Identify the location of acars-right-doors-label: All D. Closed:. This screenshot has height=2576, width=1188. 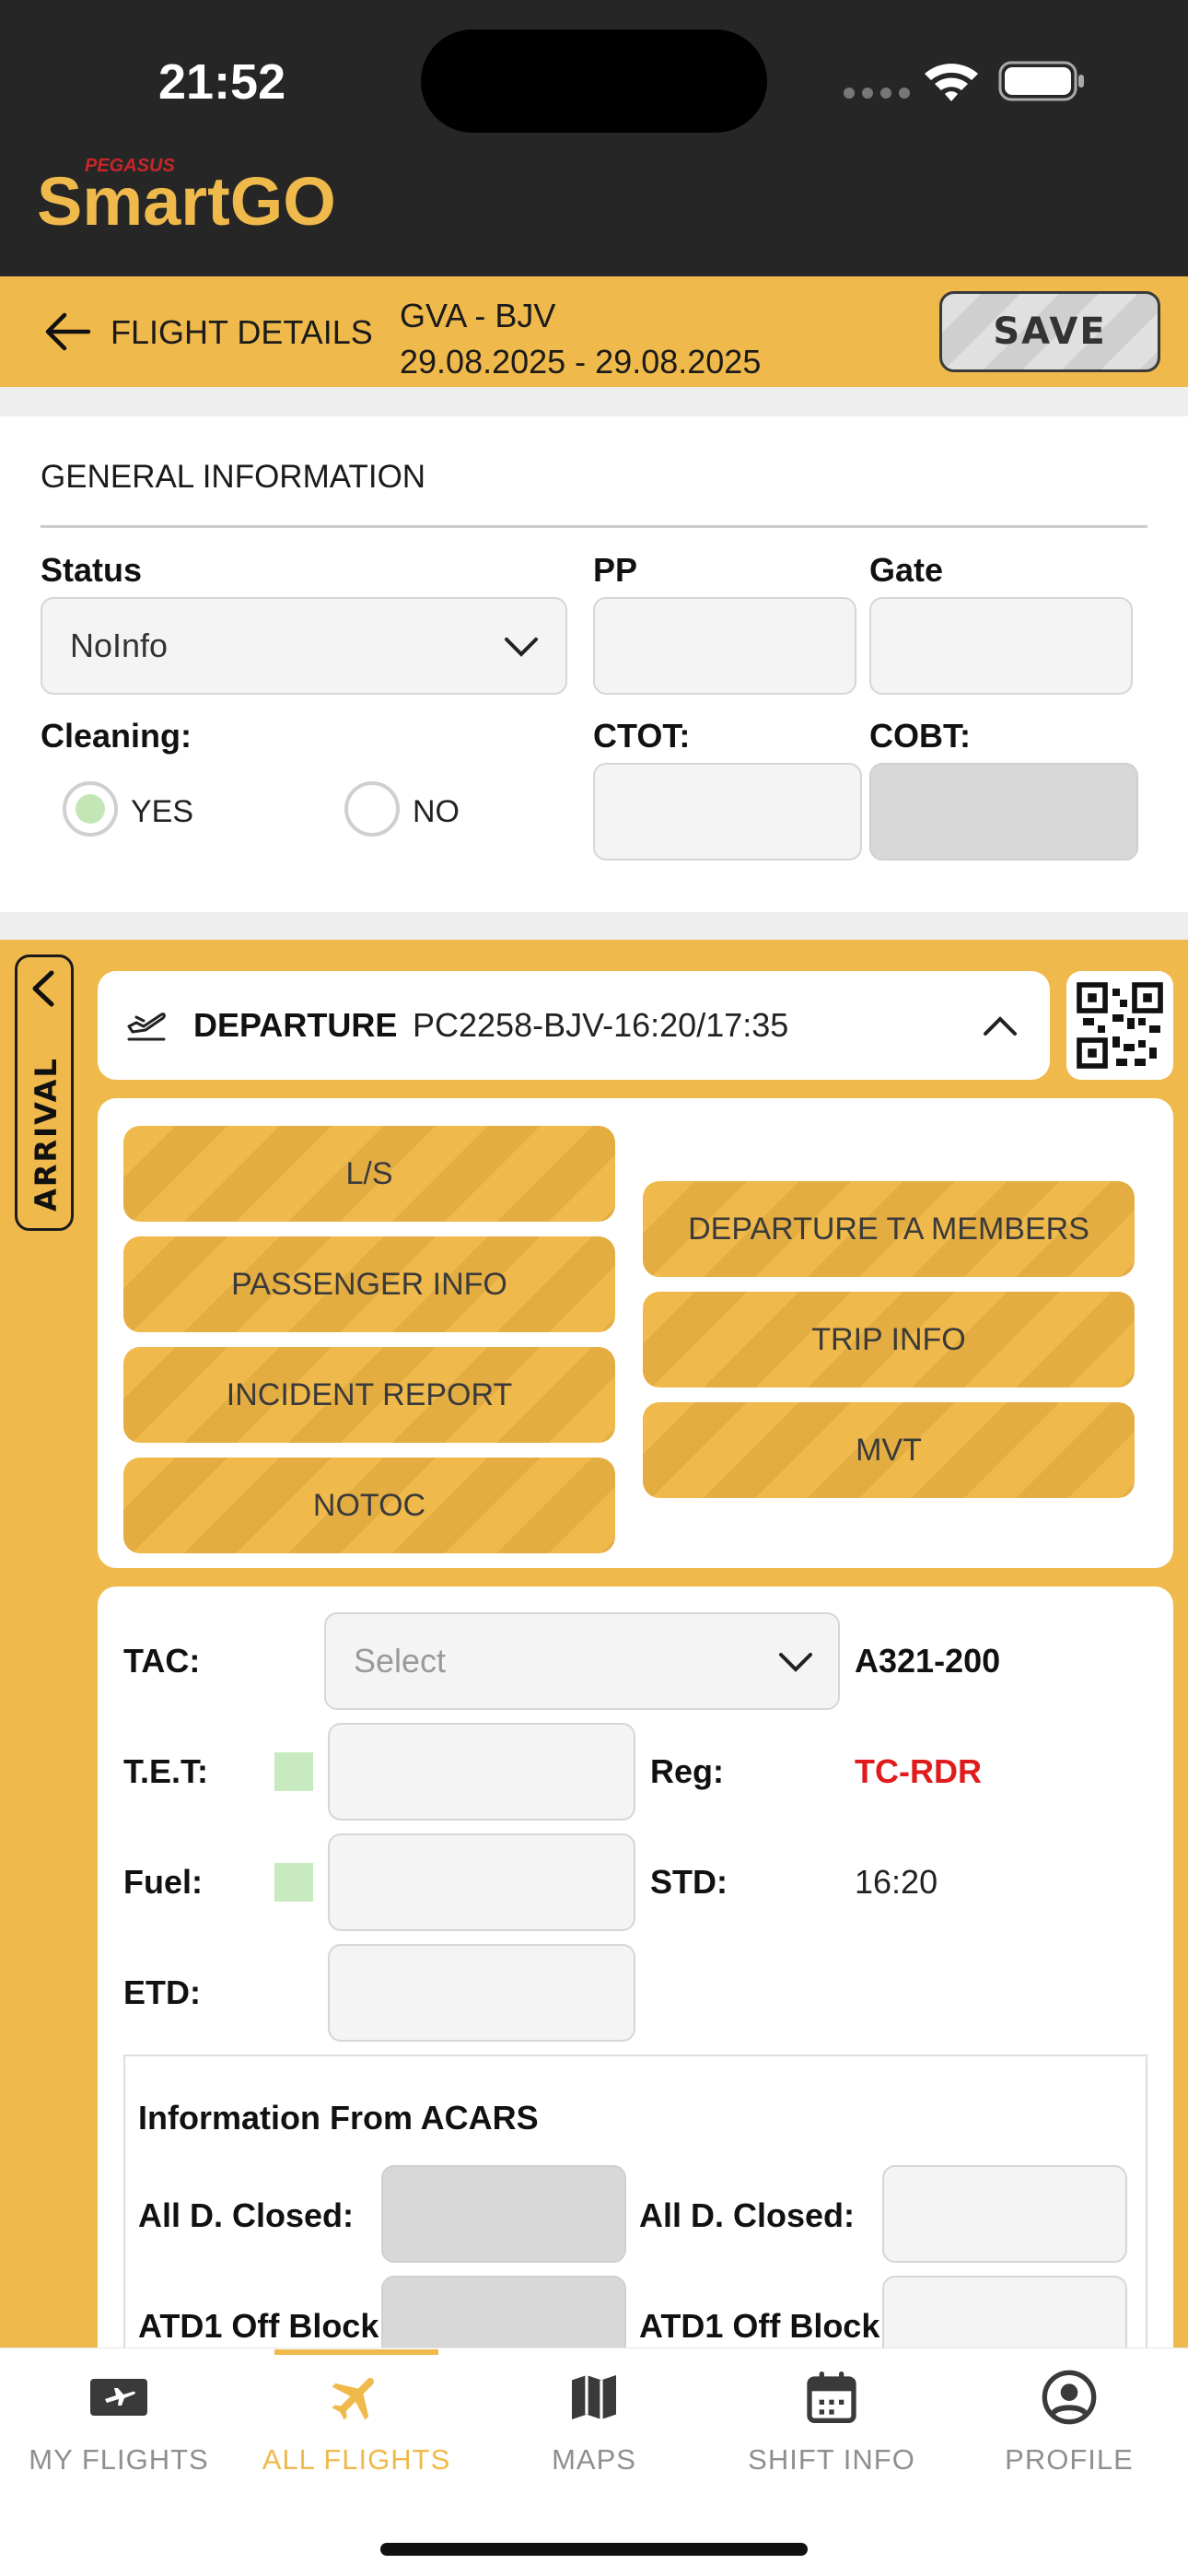
(747, 2215).